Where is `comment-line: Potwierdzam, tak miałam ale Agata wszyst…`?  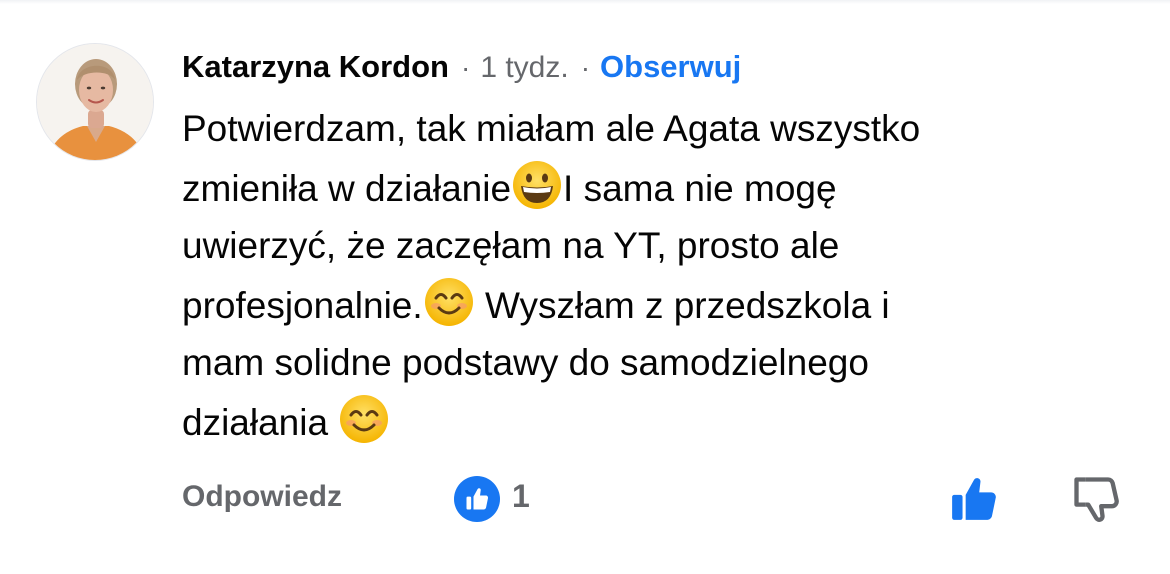 comment-line: Potwierdzam, tak miałam ale Agata wszyst… is located at coordinates (647, 129).